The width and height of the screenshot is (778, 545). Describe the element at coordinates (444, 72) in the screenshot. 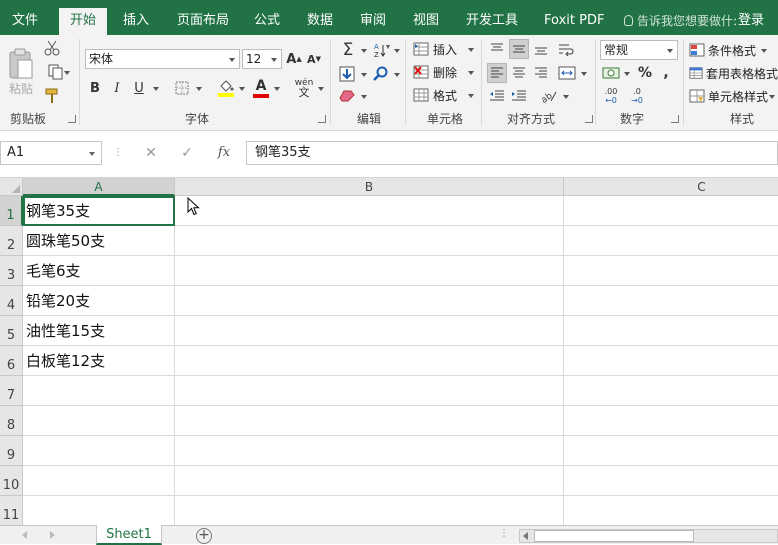

I see `delete-cells-button: 删除` at that location.